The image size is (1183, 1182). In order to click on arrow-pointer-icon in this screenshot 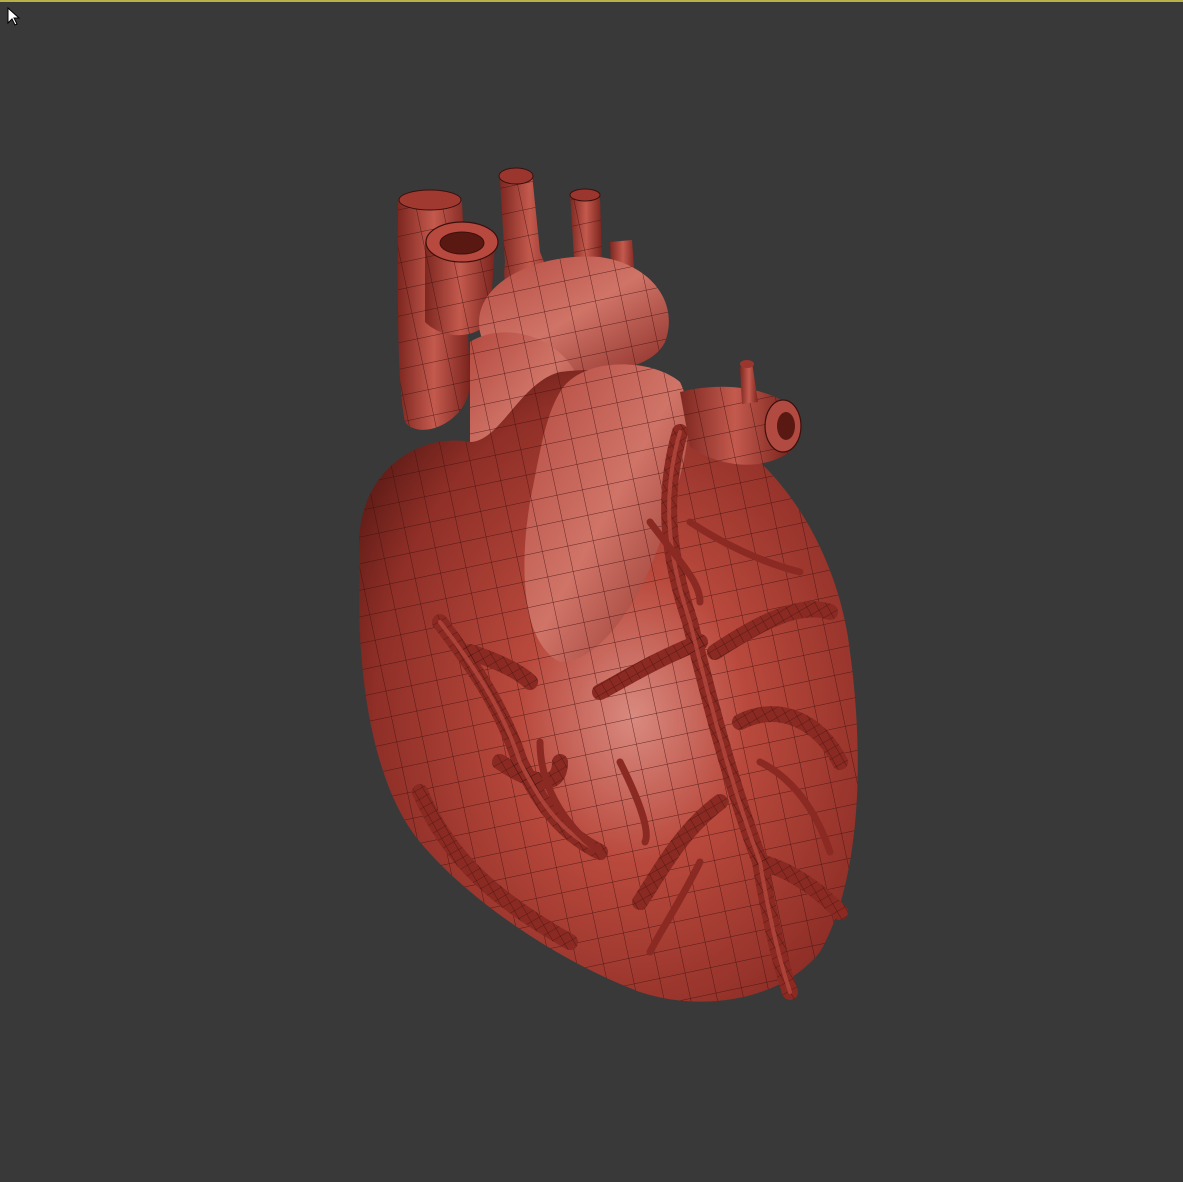, I will do `click(14, 16)`.